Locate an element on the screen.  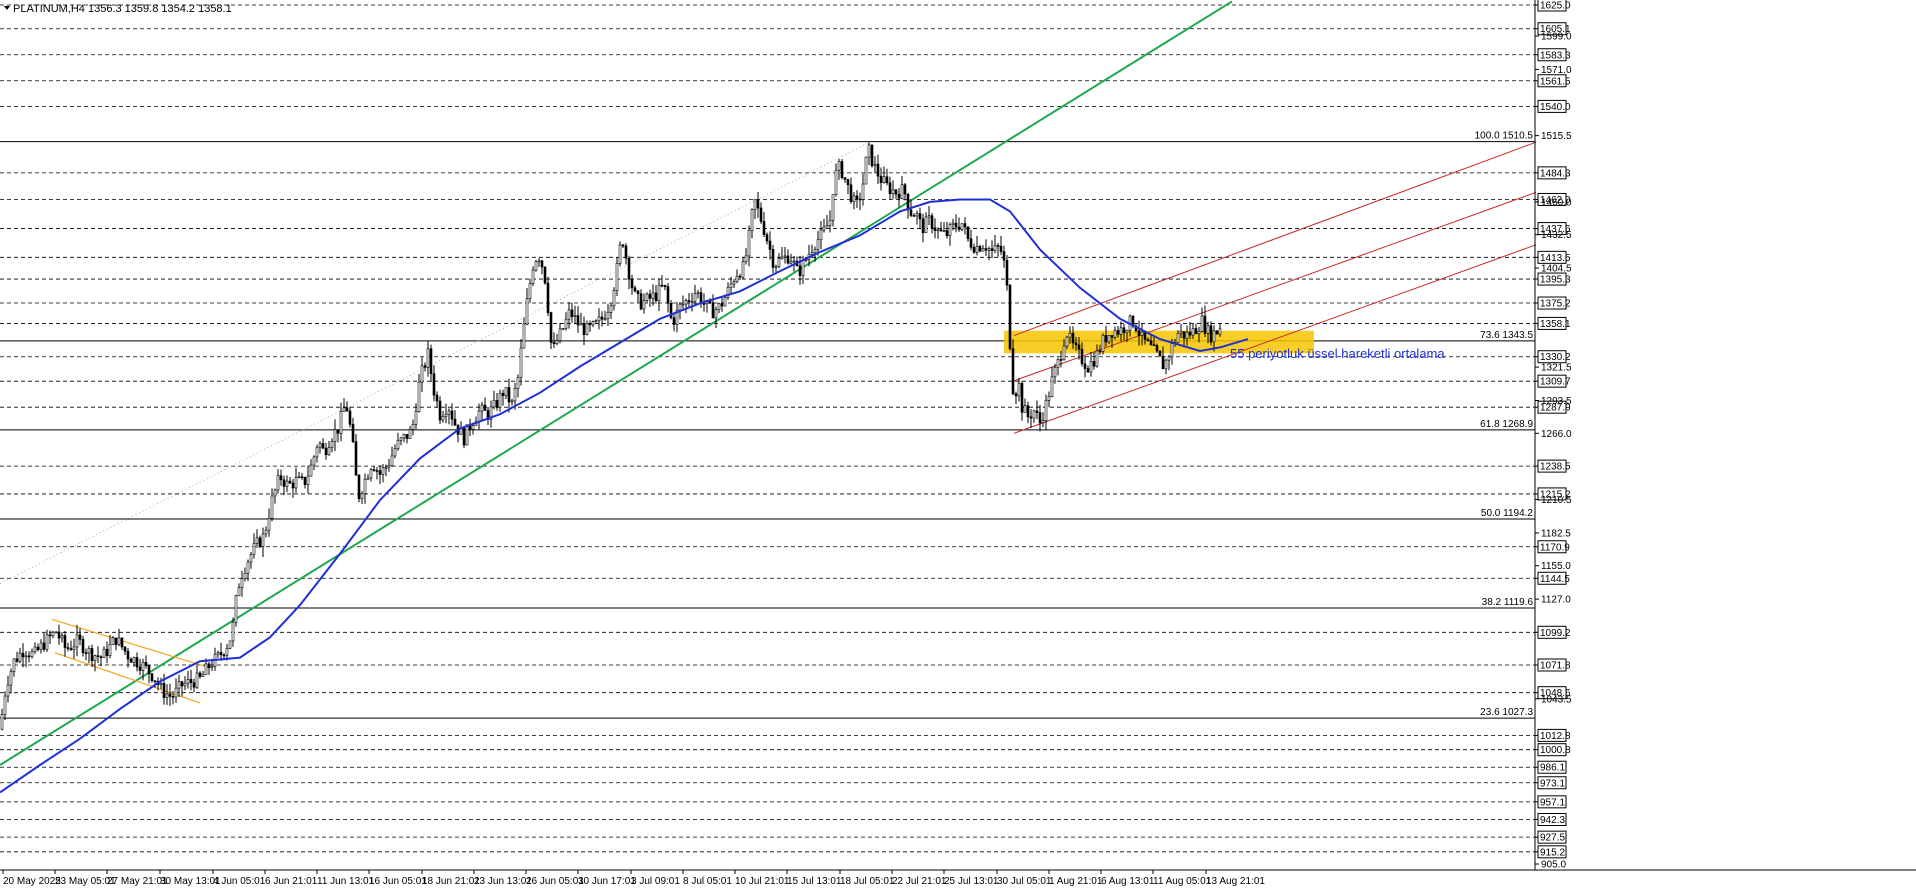
level-price-label: 1413.5 is located at coordinates (1555, 258).